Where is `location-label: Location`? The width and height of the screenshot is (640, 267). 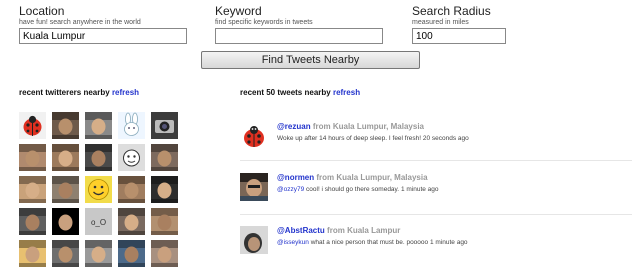
location-label: Location is located at coordinates (42, 11).